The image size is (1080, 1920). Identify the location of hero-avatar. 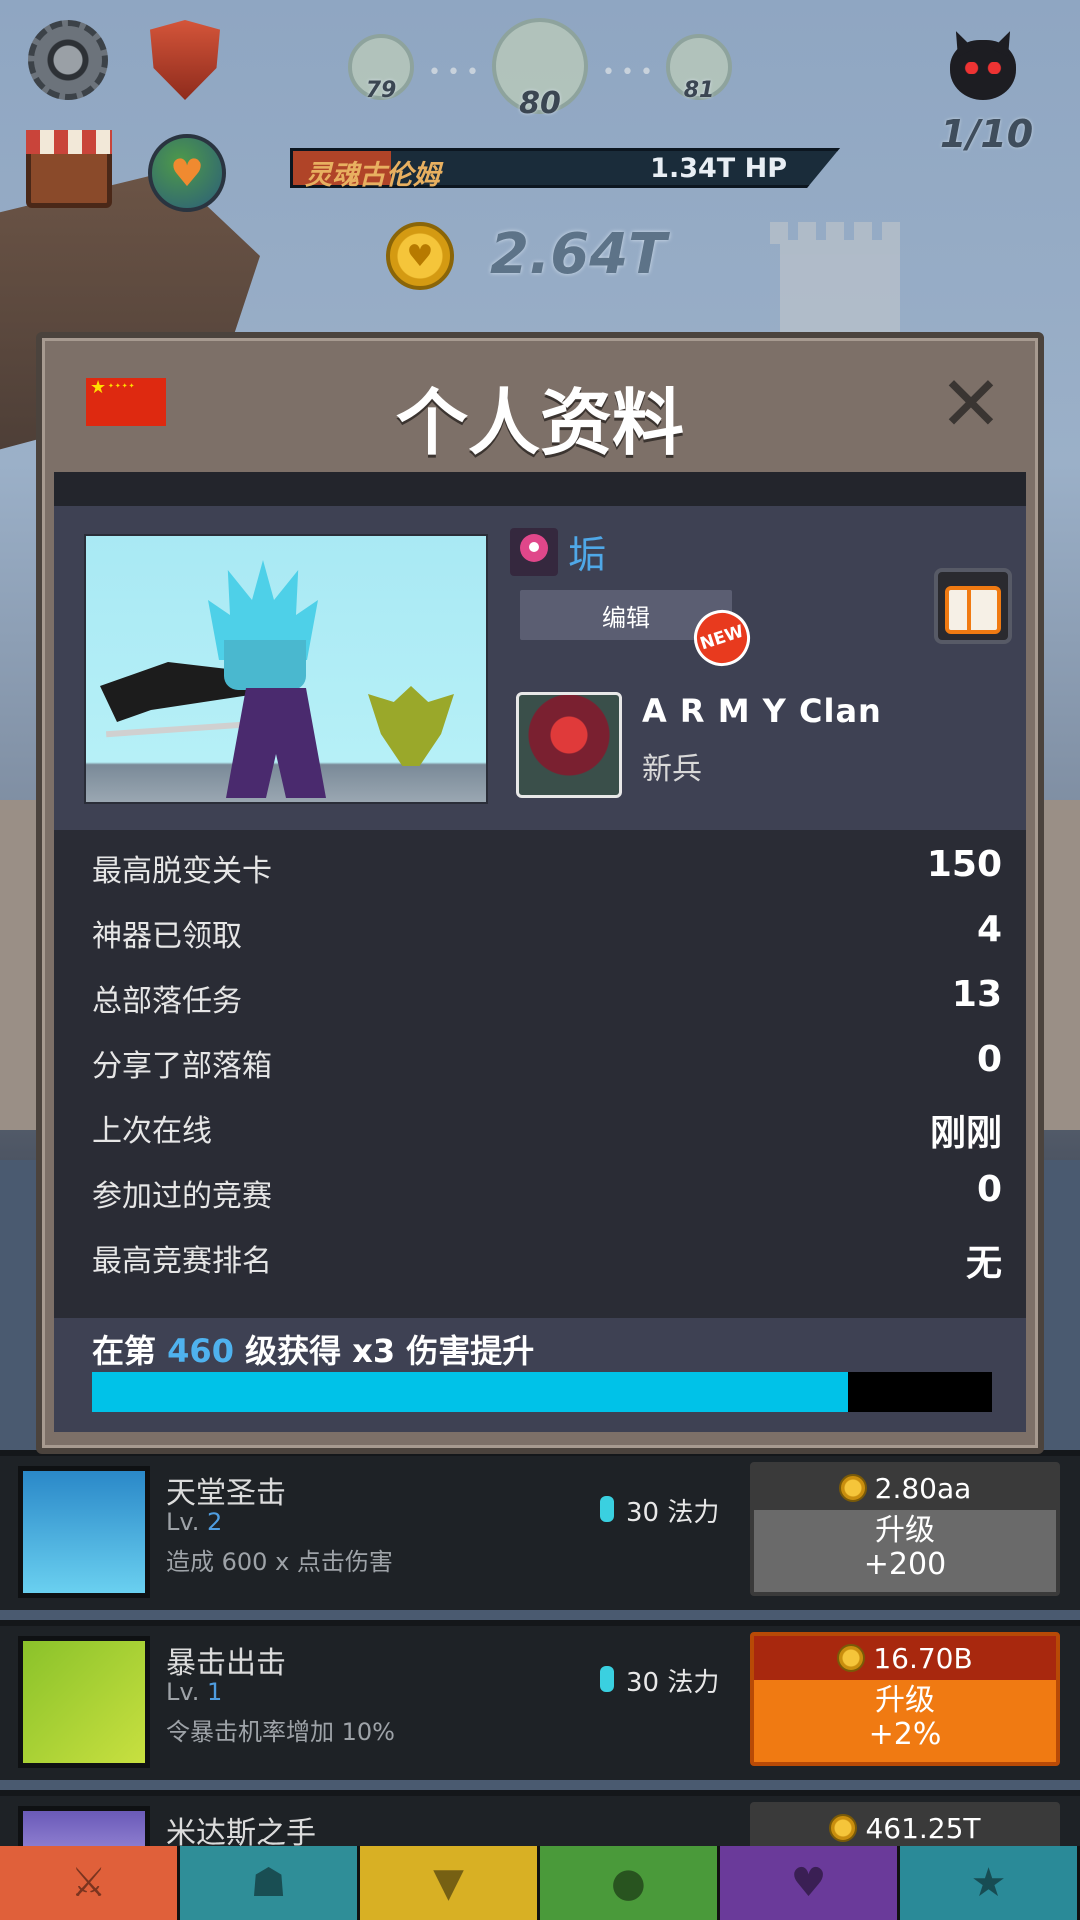
(286, 669).